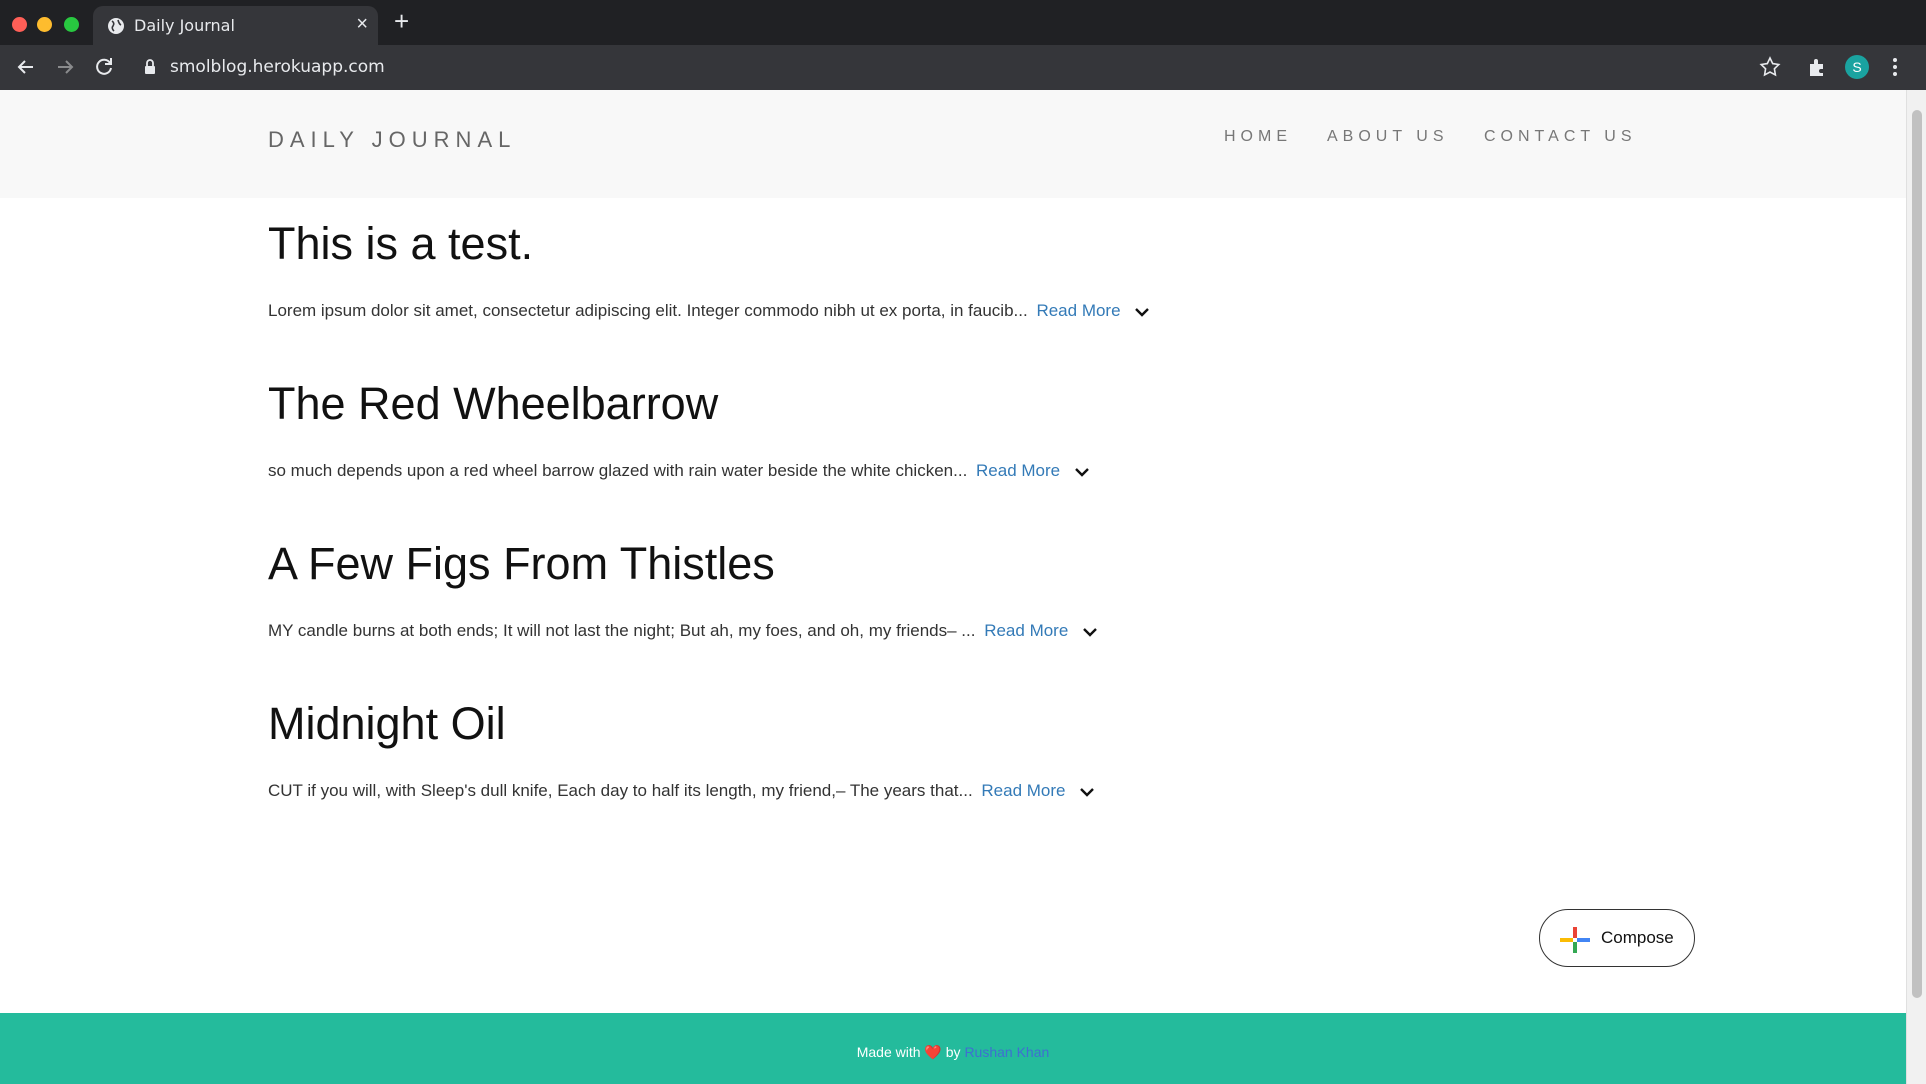 This screenshot has width=1926, height=1084. What do you see at coordinates (1857, 67) in the screenshot?
I see `profile-avatar: S` at bounding box center [1857, 67].